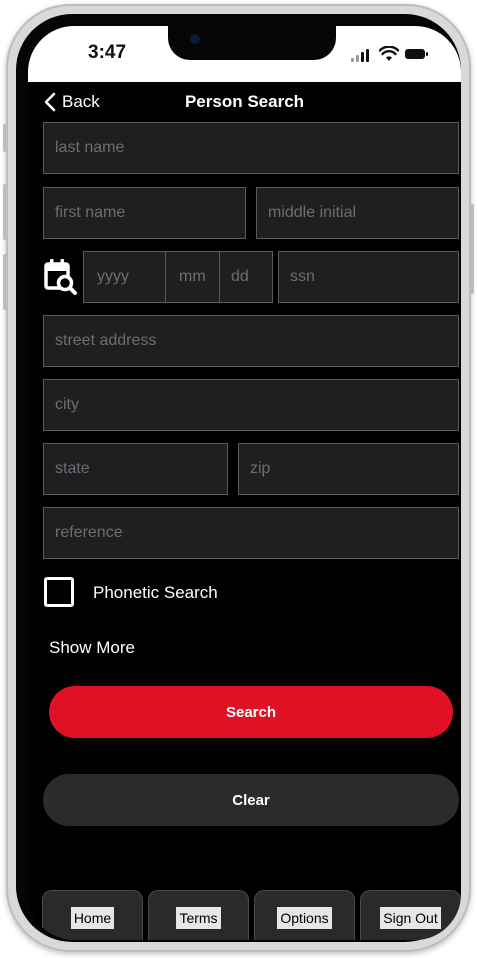  What do you see at coordinates (155, 592) in the screenshot?
I see `phonetic-search-label: Phonetic Search` at bounding box center [155, 592].